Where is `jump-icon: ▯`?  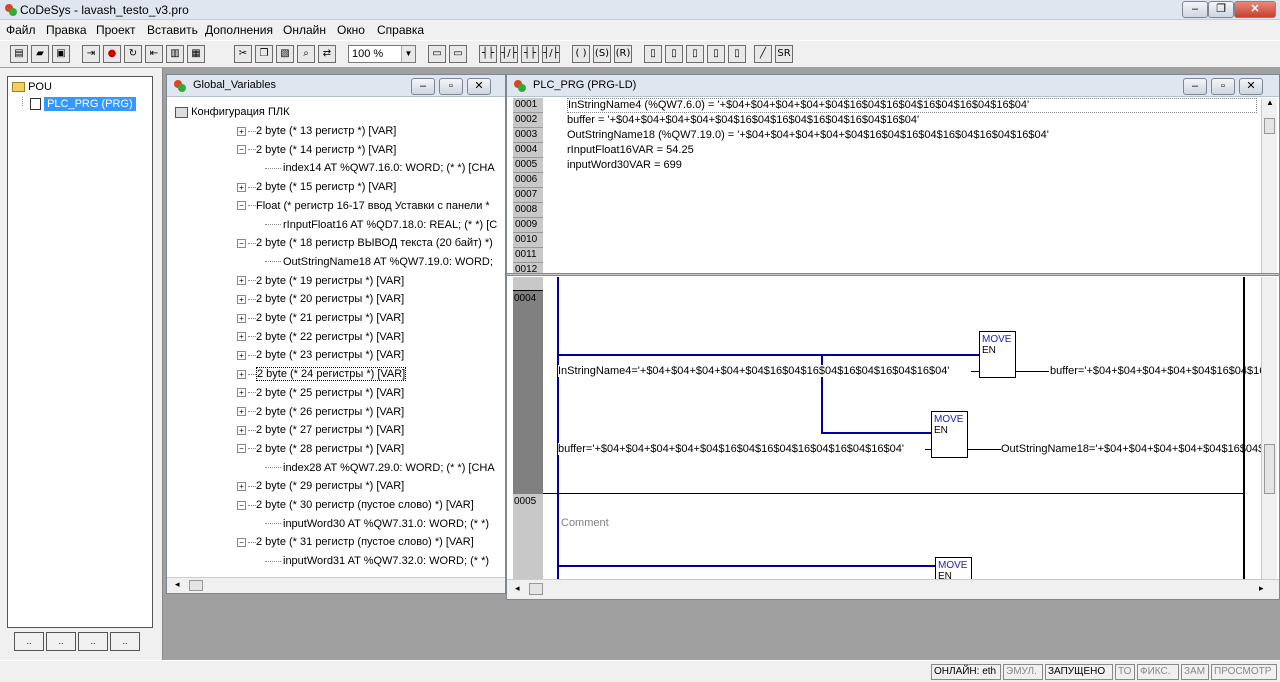 jump-icon: ▯ is located at coordinates (695, 54).